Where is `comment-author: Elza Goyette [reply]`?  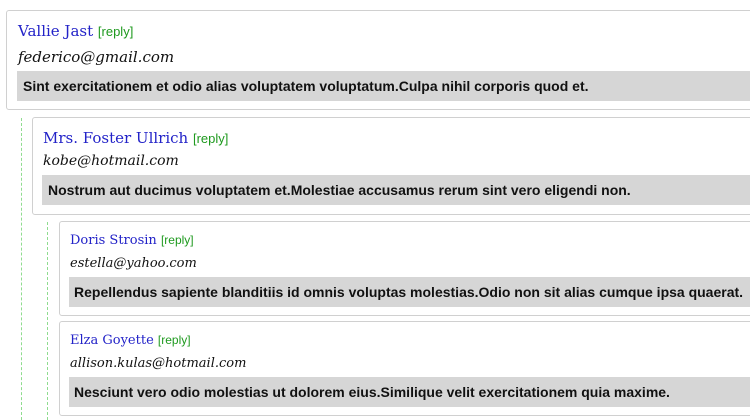 comment-author: Elza Goyette [reply] is located at coordinates (130, 340).